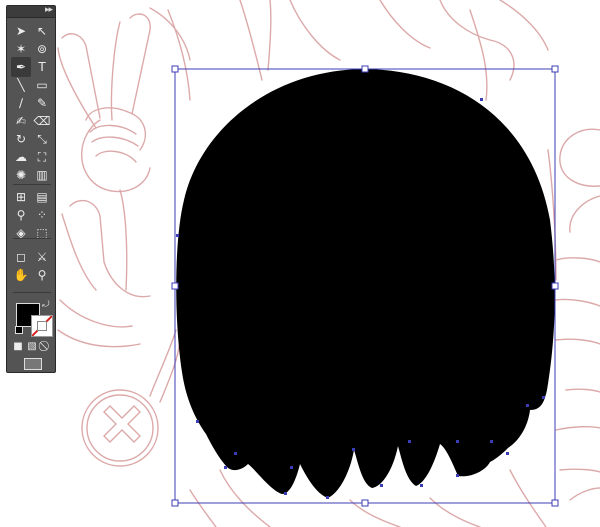  What do you see at coordinates (21, 175) in the screenshot?
I see `symbol-sprayer-tool-icon: ✺` at bounding box center [21, 175].